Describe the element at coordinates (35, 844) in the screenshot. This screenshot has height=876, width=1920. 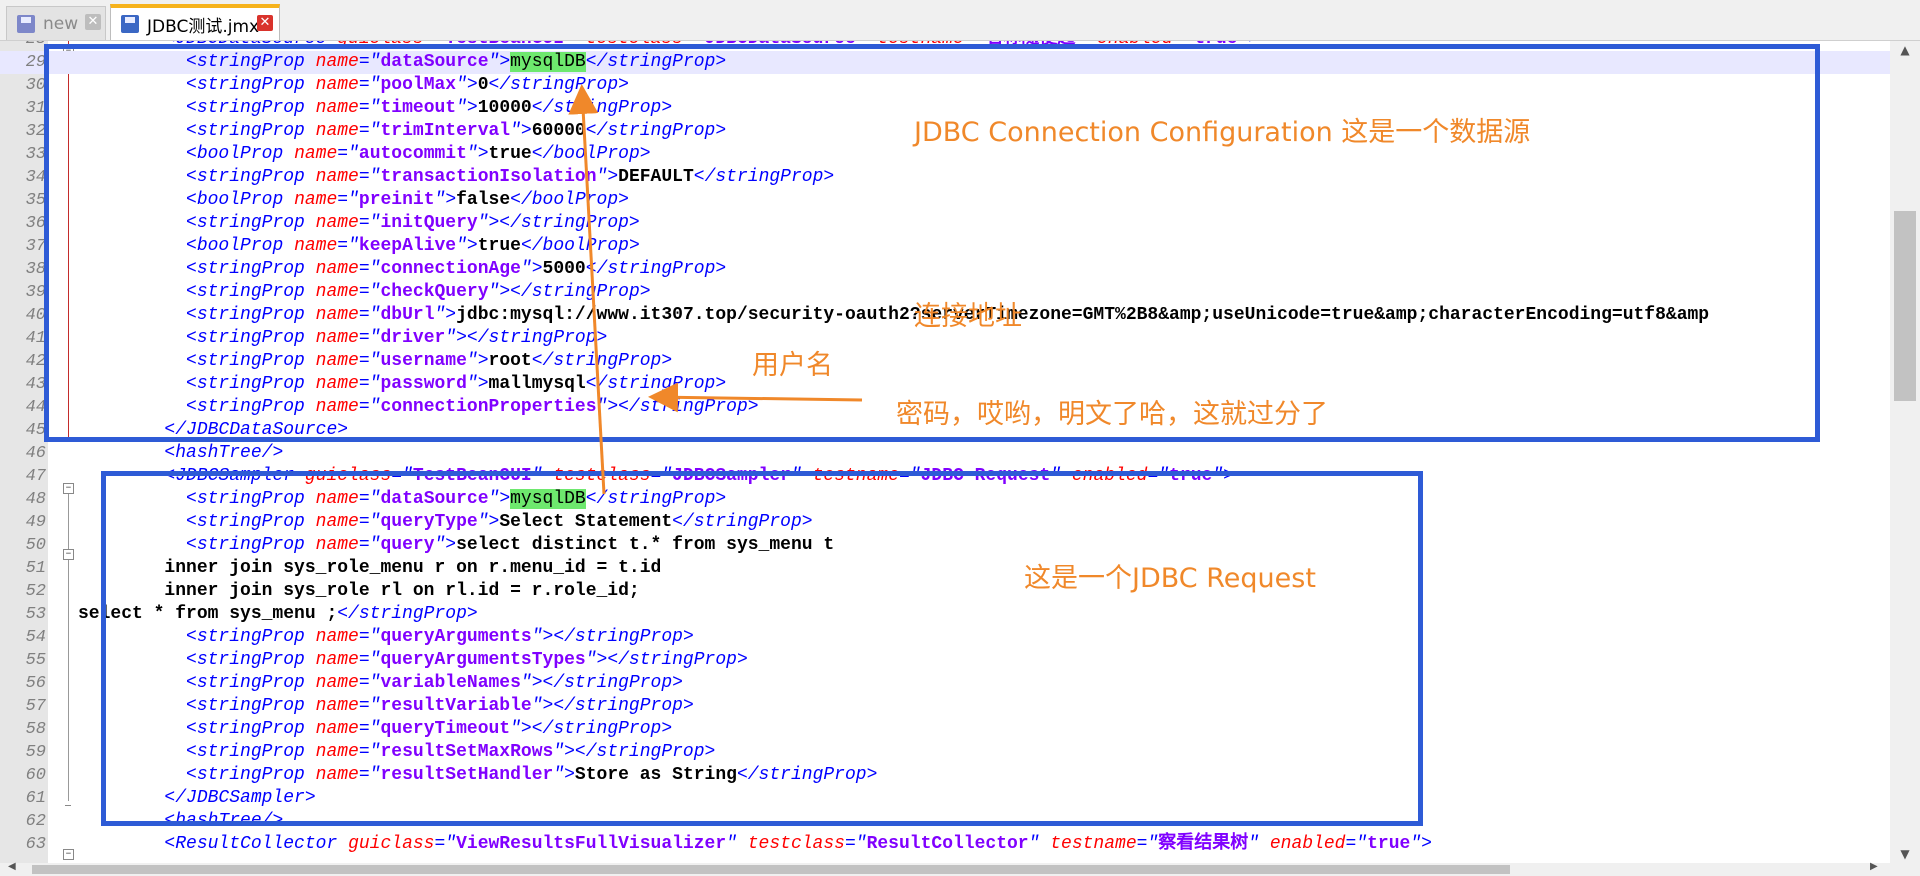
I see `line-number: 63` at that location.